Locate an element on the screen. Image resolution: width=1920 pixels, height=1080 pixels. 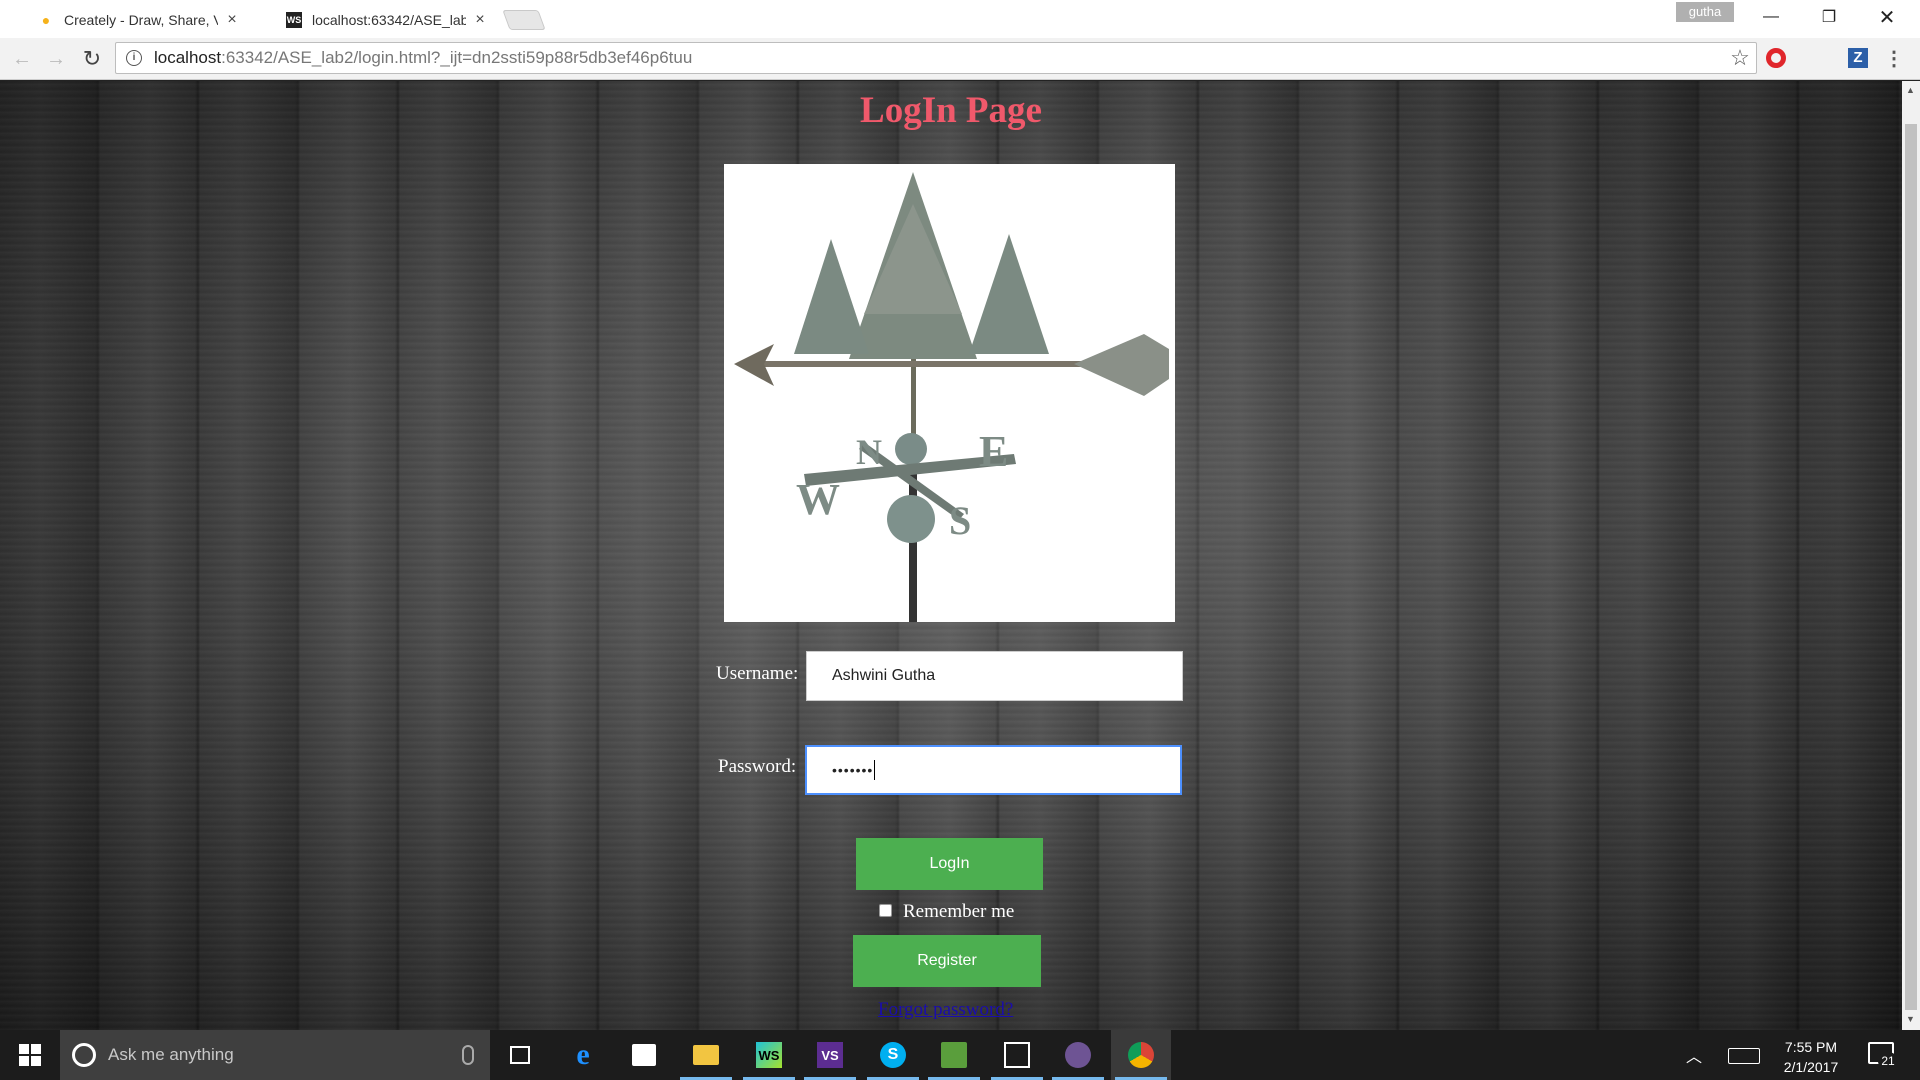
compass-letter-n: N is located at coordinates (869, 452).